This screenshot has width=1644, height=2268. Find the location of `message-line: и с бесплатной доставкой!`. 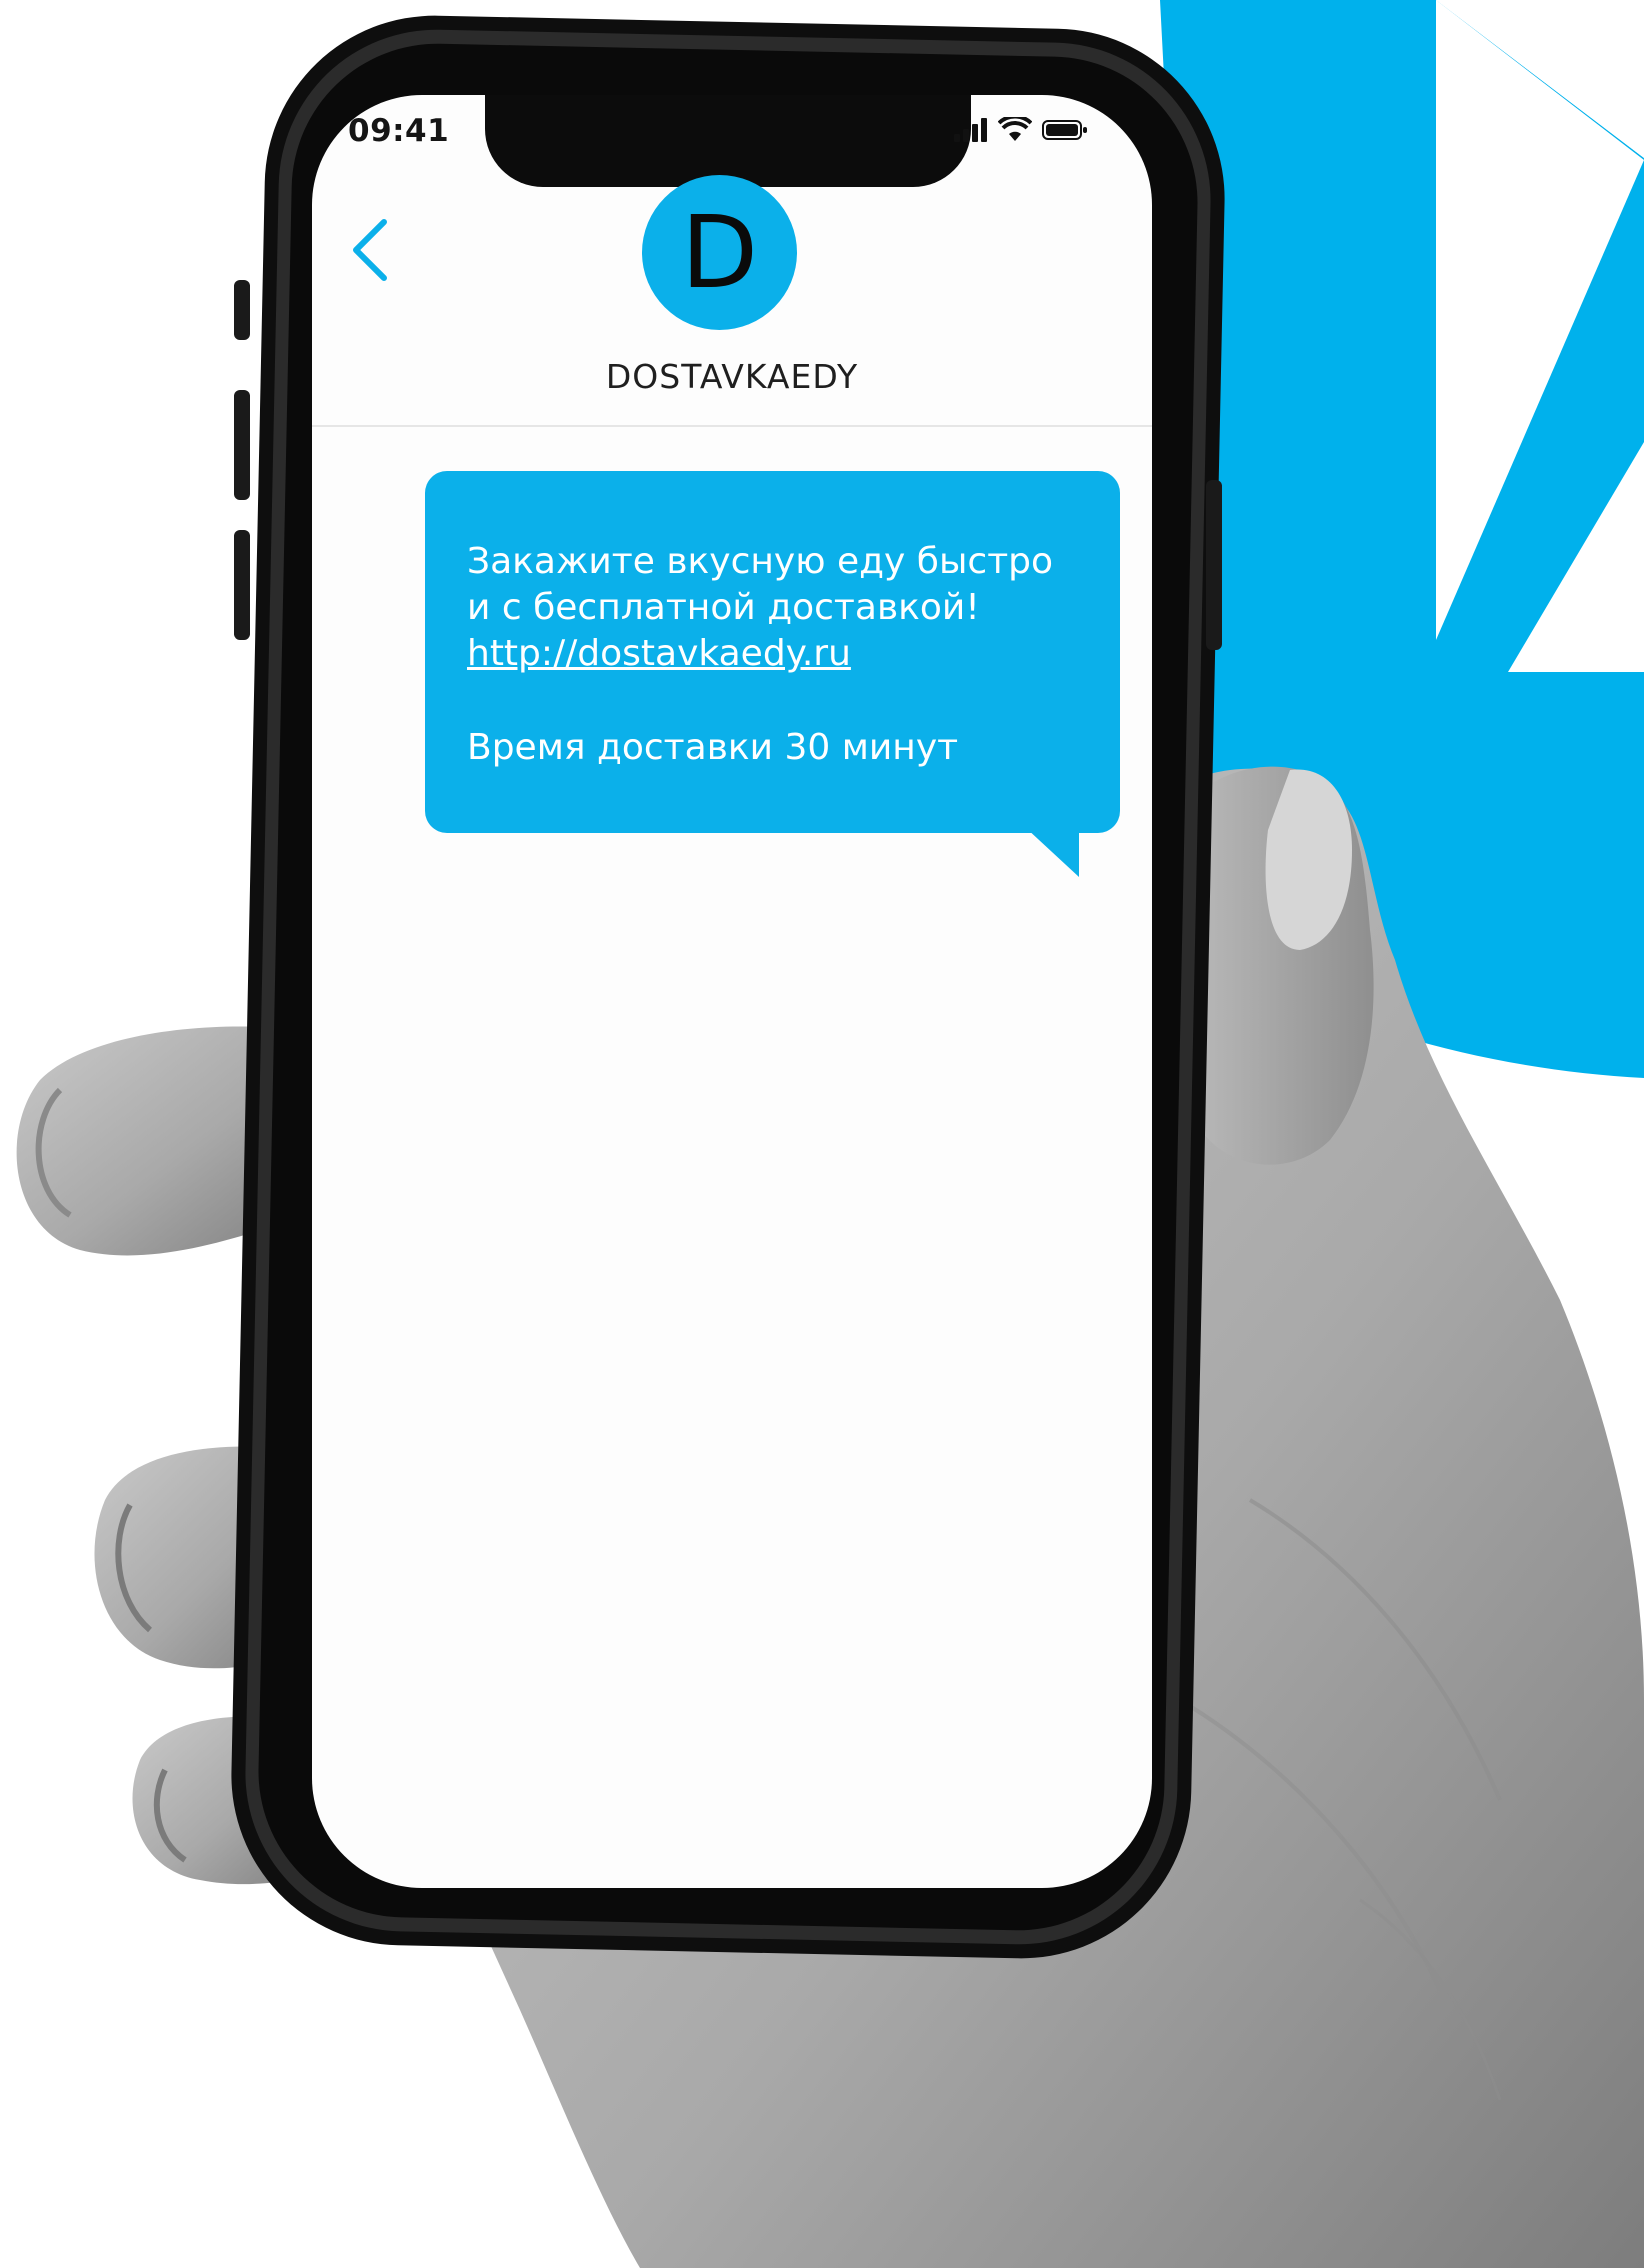

message-line: и с бесплатной доставкой! is located at coordinates (723, 607).